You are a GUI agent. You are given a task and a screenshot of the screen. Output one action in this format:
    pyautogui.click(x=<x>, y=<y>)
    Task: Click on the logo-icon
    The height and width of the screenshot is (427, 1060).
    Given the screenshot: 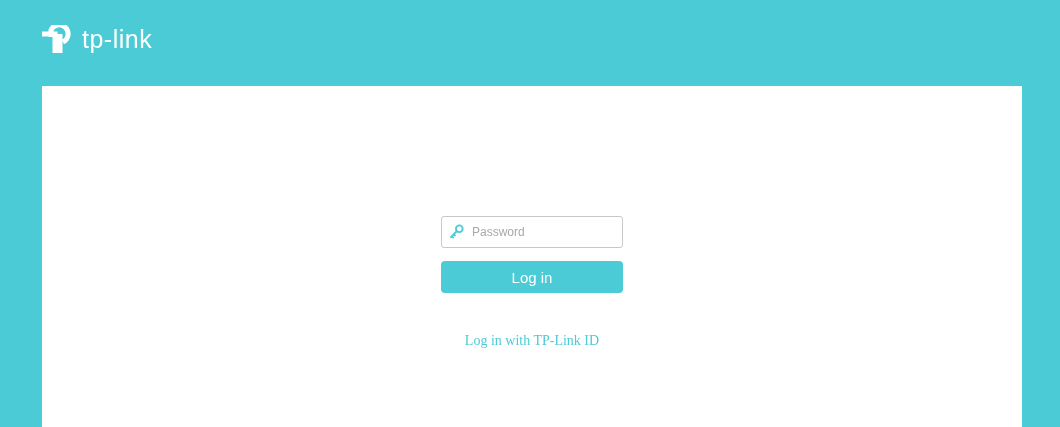 What is the action you would take?
    pyautogui.click(x=58, y=39)
    